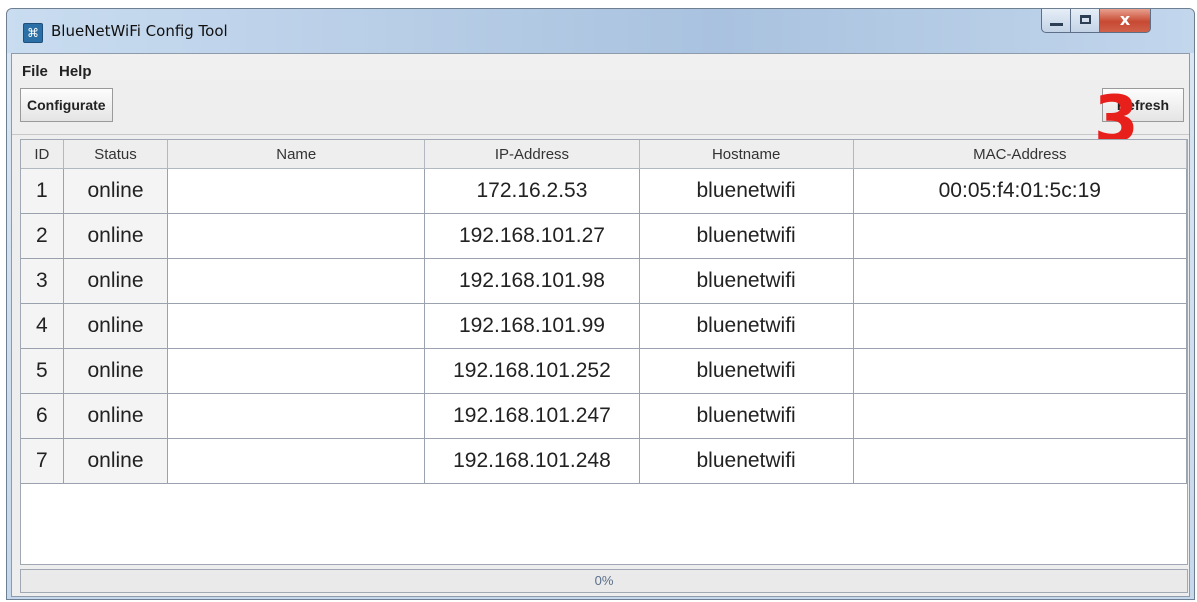  I want to click on cell-id: 3, so click(42, 281).